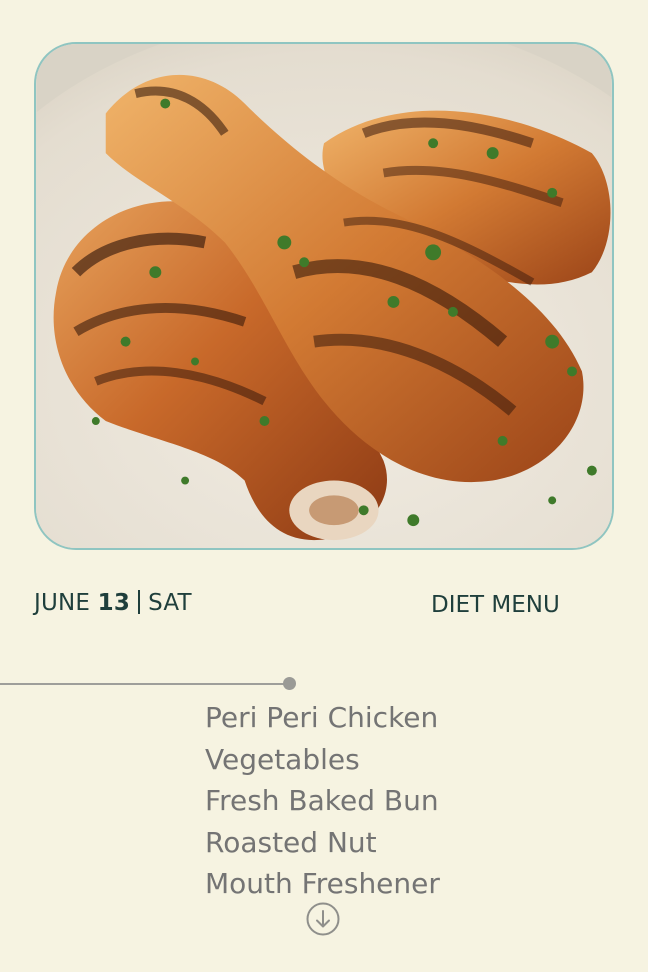  Describe the element at coordinates (62, 603) in the screenshot. I see `date-month: JUNE` at that location.